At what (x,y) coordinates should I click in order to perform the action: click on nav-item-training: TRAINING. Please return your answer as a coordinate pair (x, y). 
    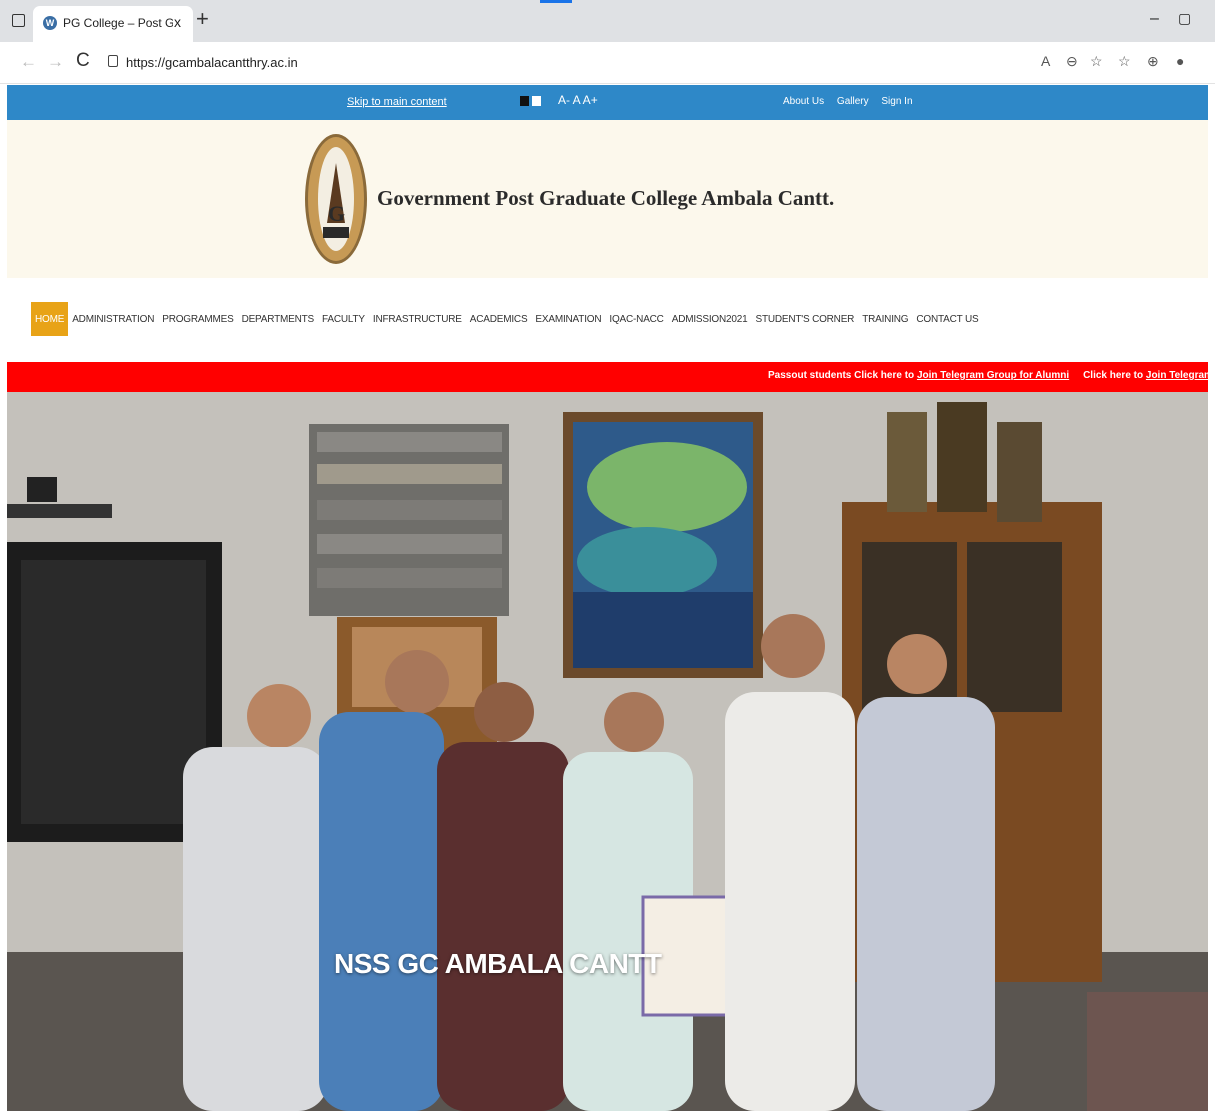
    Looking at the image, I should click on (885, 319).